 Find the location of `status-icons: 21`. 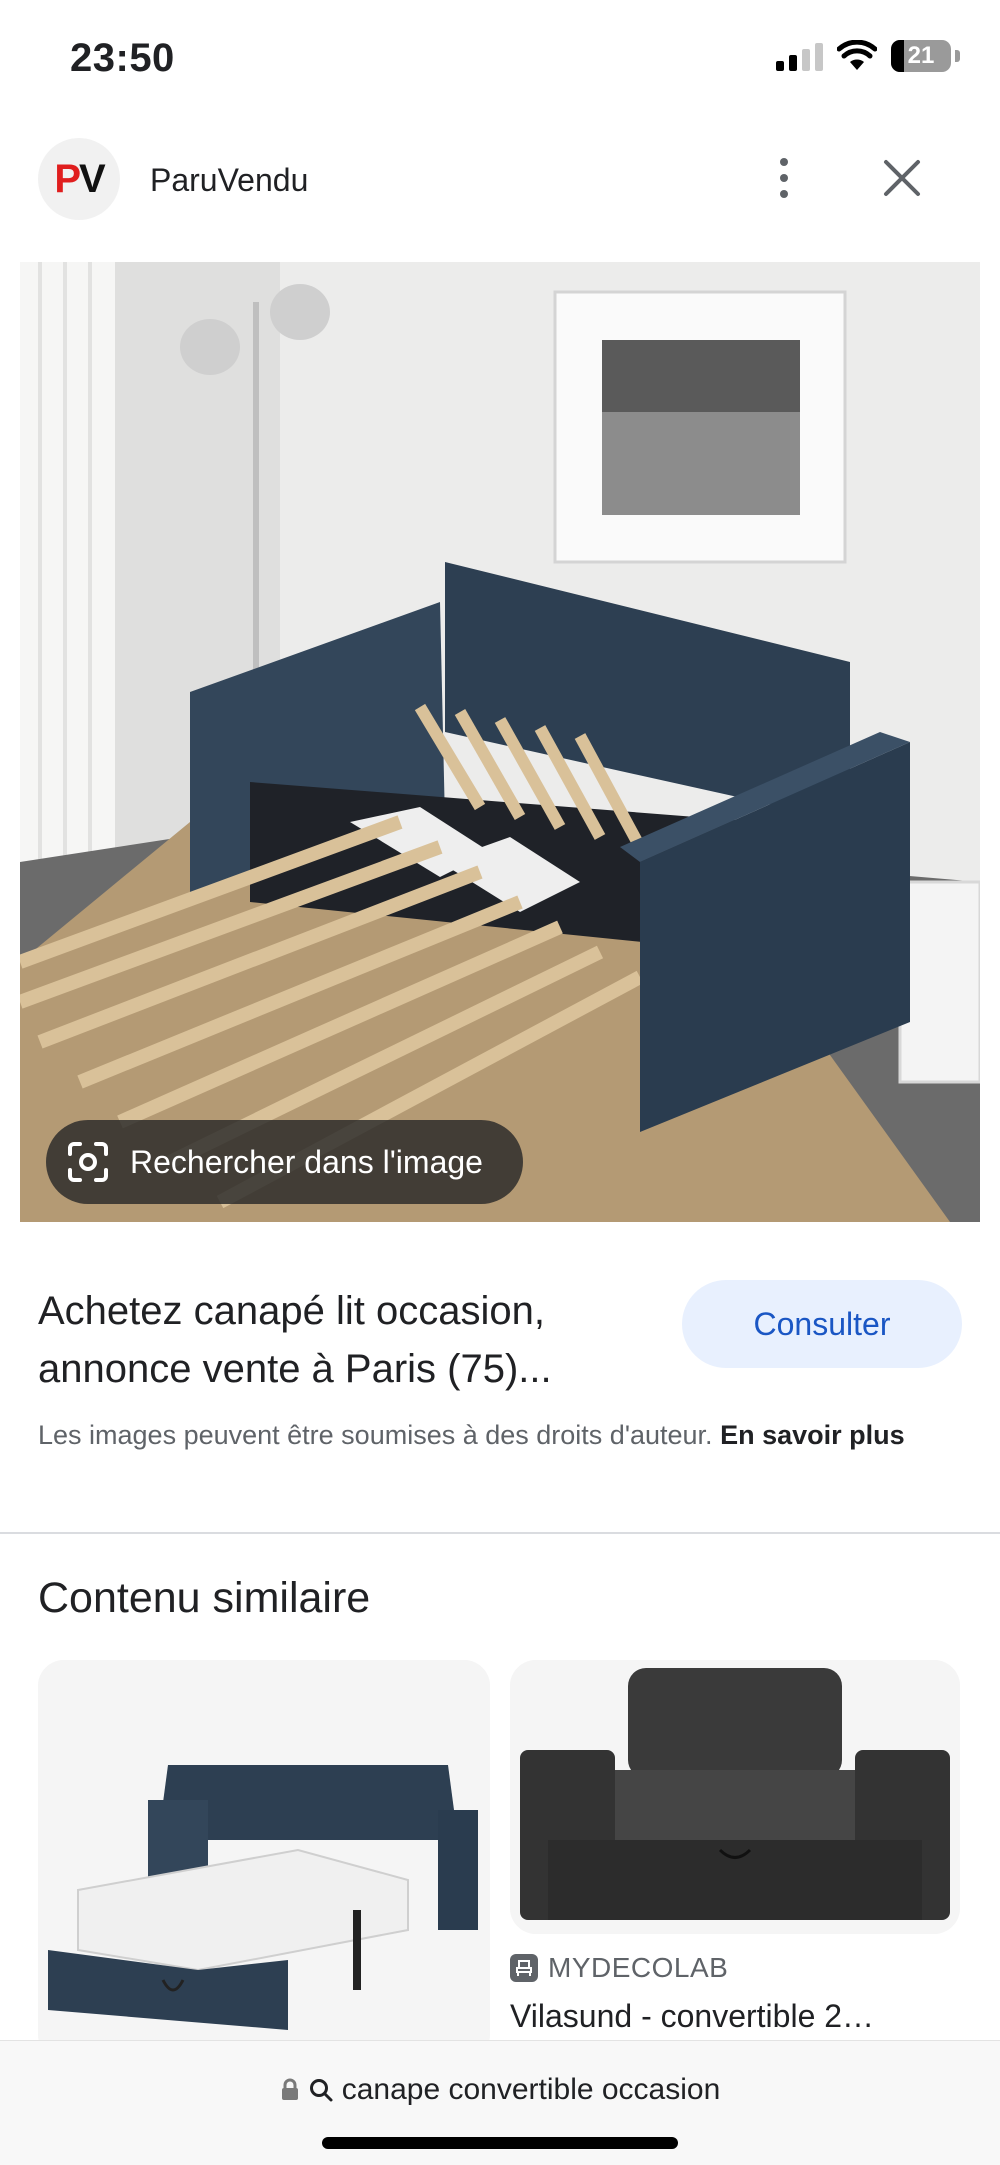

status-icons: 21 is located at coordinates (868, 56).